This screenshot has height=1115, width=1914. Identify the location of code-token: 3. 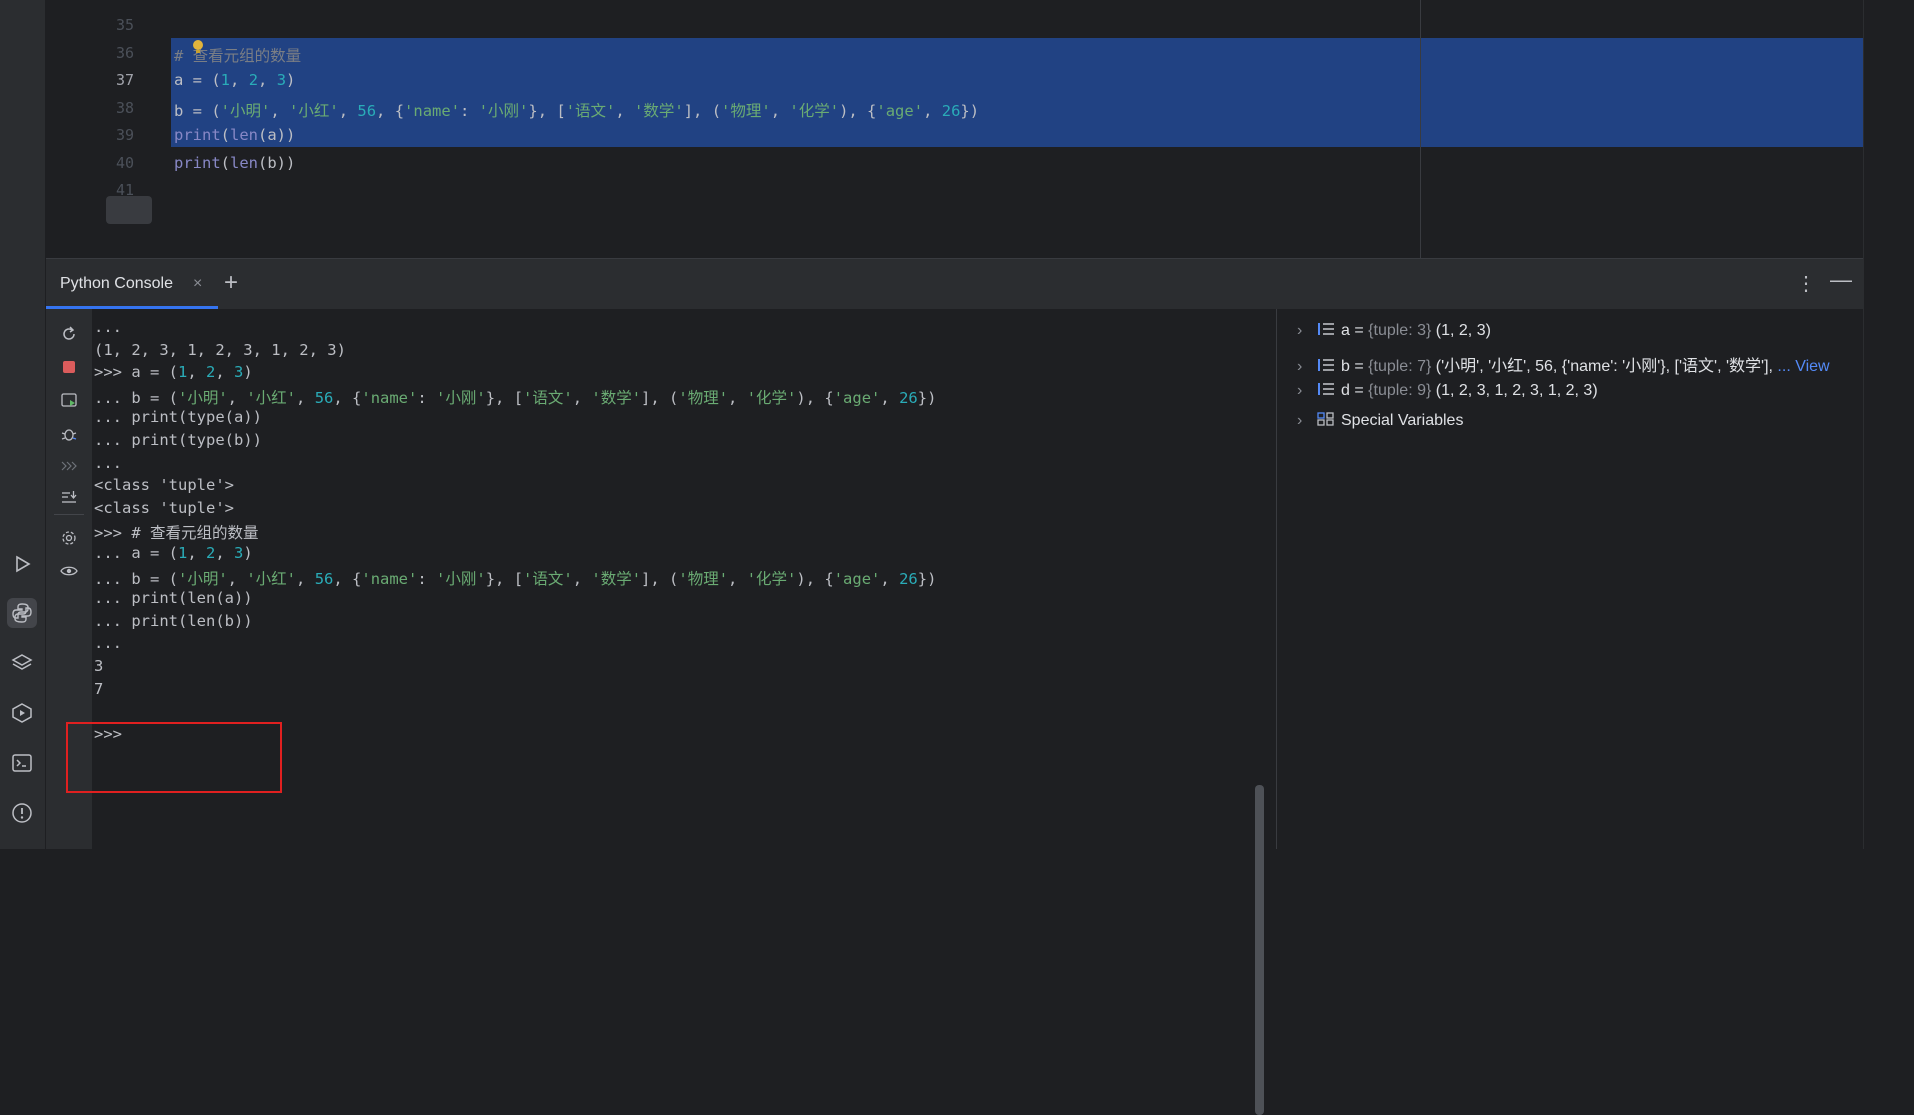
(281, 80).